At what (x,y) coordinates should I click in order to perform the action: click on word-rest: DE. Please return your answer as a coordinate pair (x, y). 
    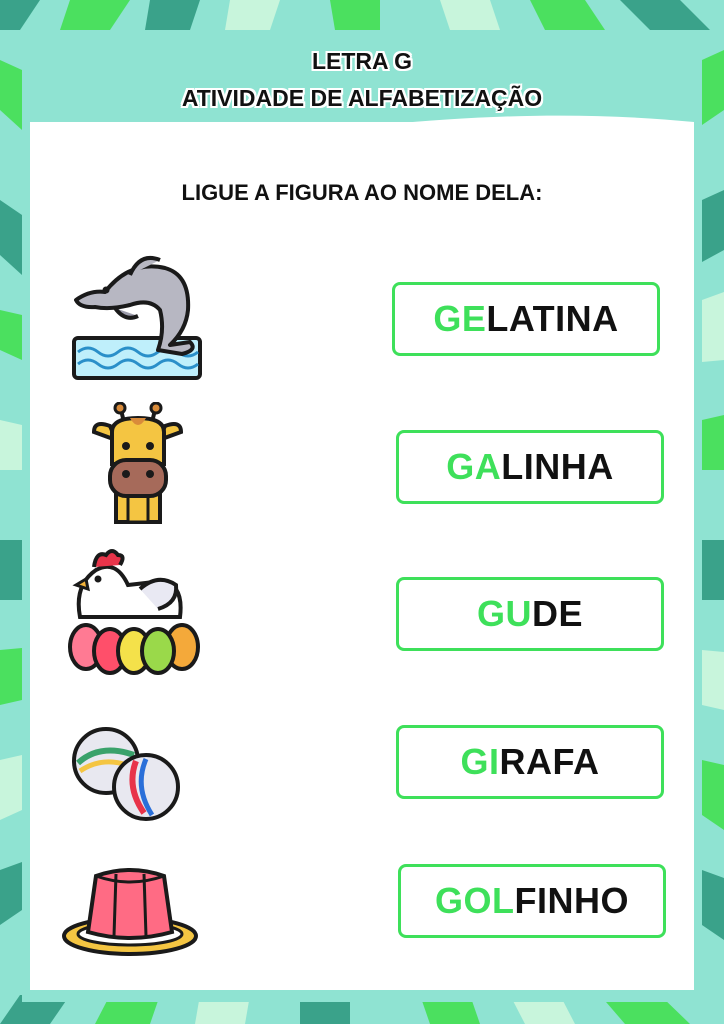
    Looking at the image, I should click on (557, 613).